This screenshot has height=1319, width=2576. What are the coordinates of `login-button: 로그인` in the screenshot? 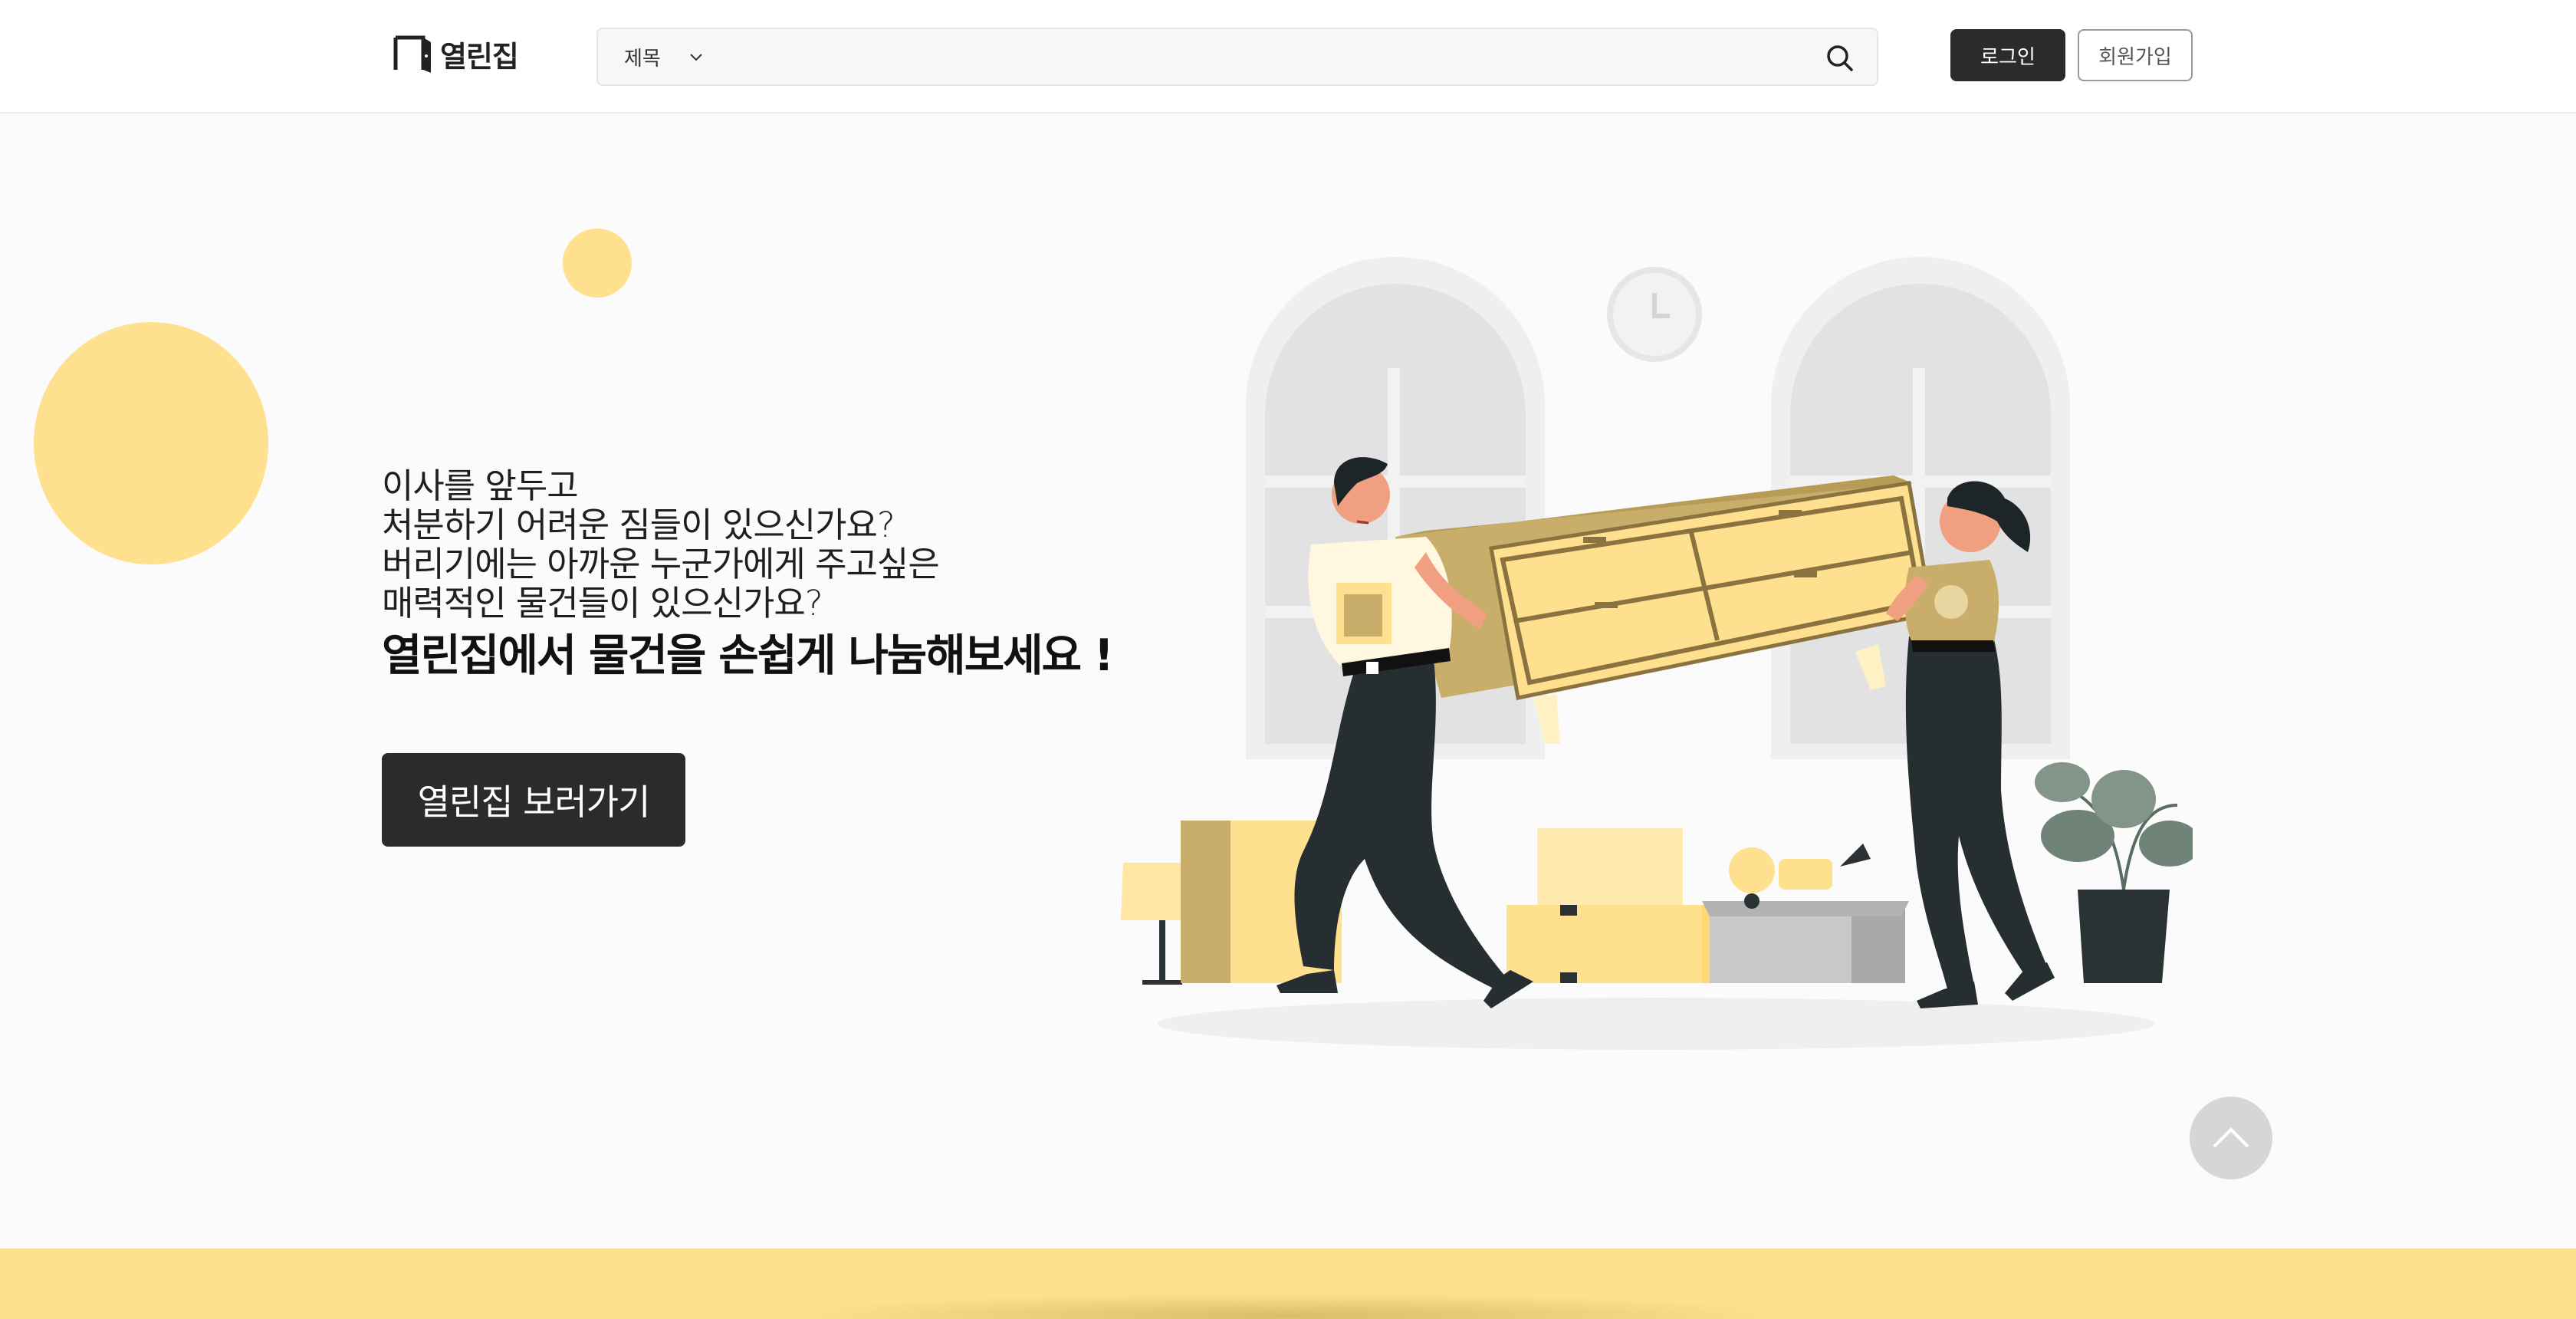 It's located at (2008, 55).